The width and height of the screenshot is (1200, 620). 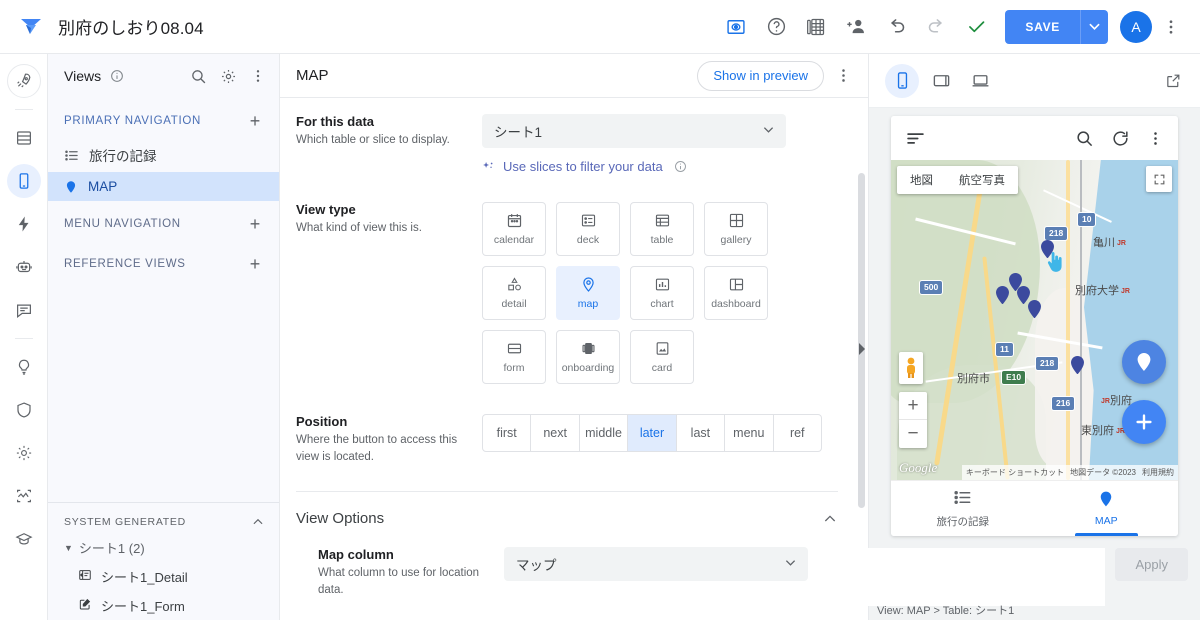 What do you see at coordinates (1120, 138) in the screenshot?
I see `refresh-icon` at bounding box center [1120, 138].